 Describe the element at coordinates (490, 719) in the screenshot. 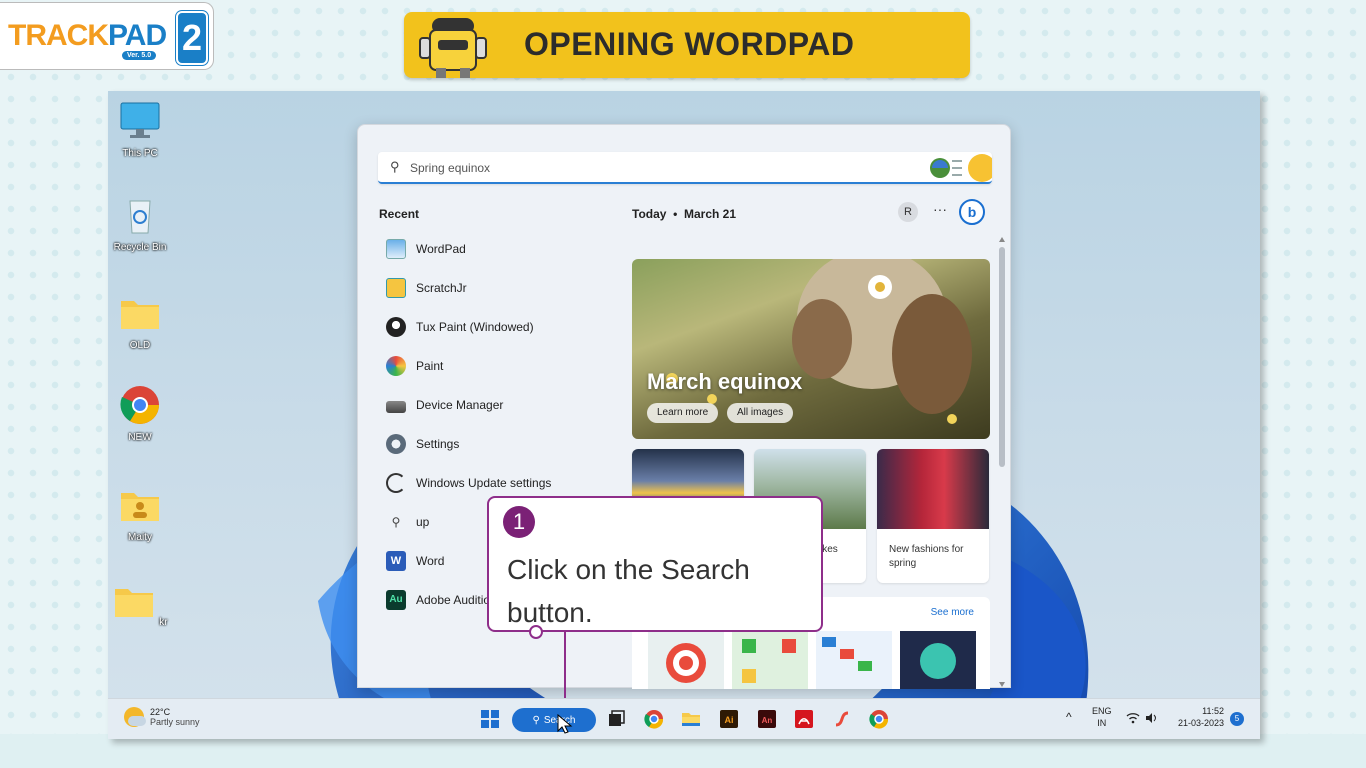

I see `windows-start-icon` at that location.